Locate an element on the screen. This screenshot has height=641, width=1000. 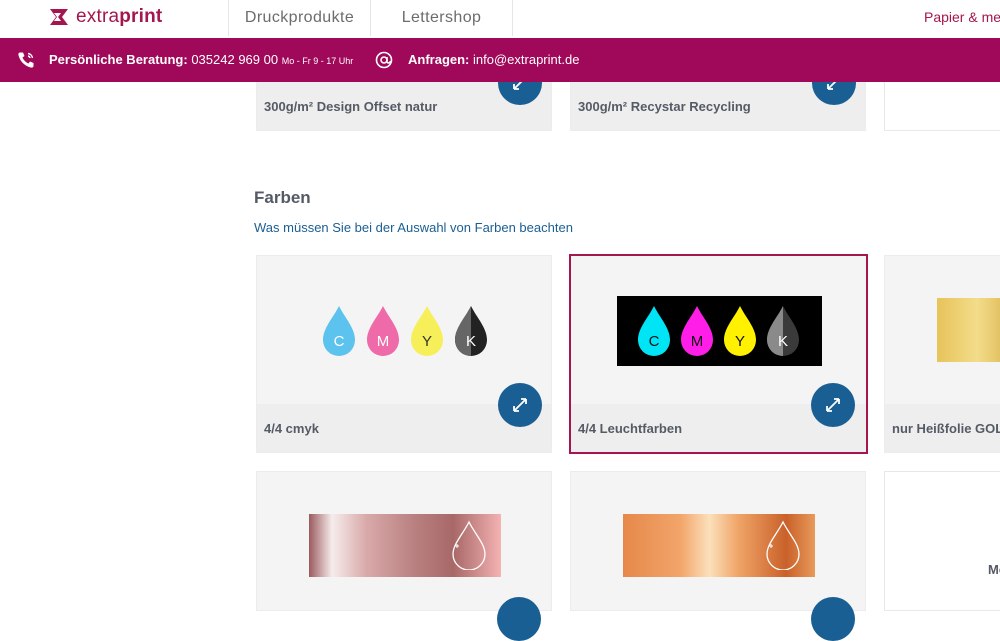
logo-text: extraprint is located at coordinates (119, 17).